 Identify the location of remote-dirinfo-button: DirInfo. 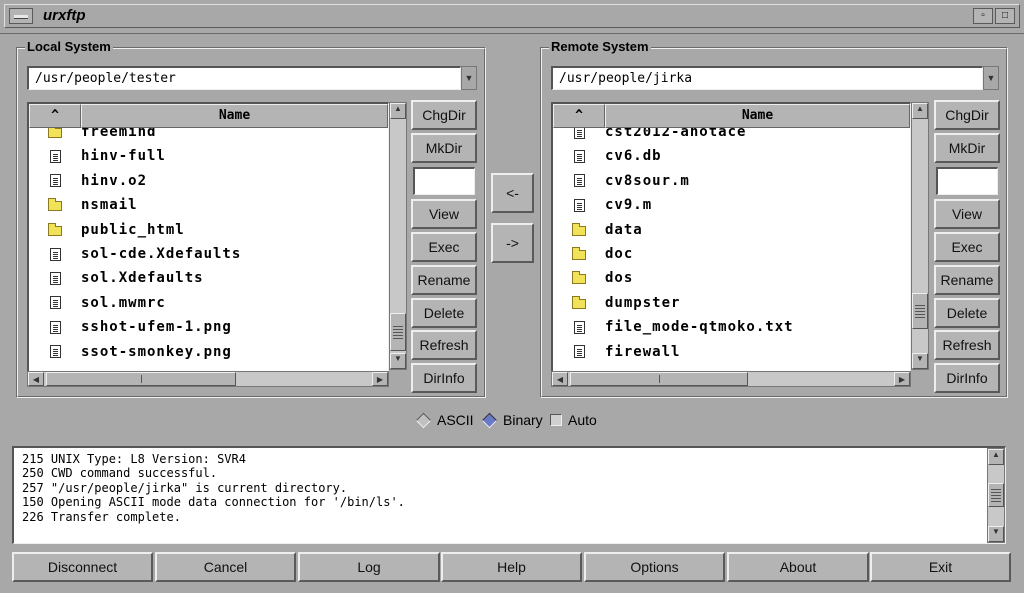
(967, 378).